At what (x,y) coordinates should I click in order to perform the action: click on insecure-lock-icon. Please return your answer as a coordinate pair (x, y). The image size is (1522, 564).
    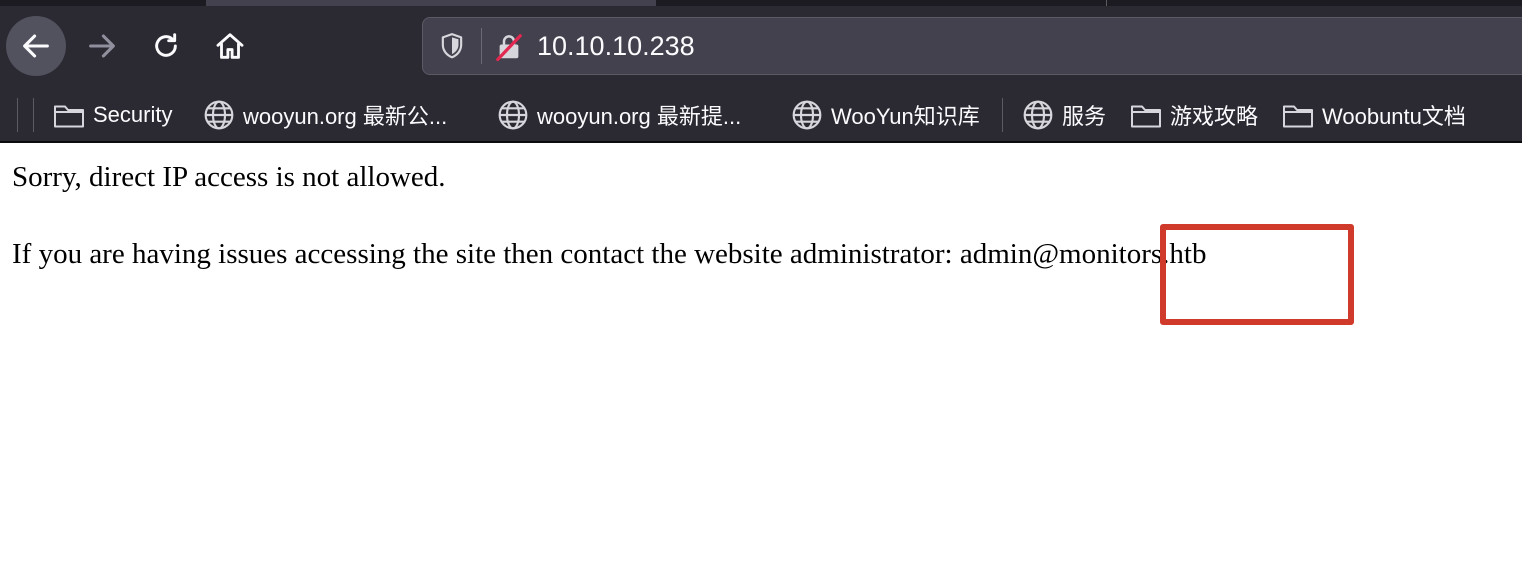
    Looking at the image, I should click on (509, 48).